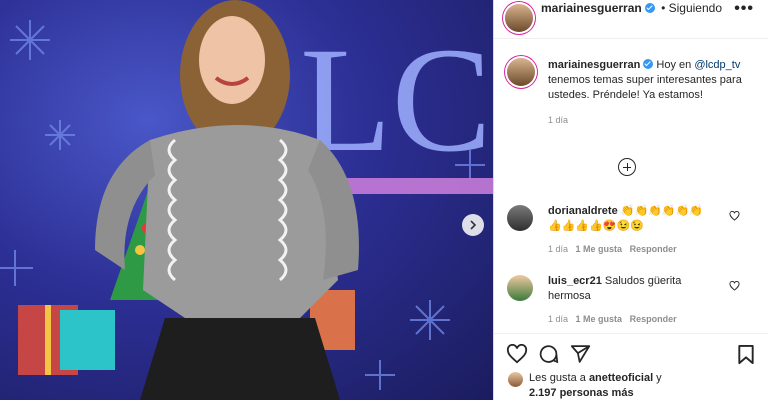  I want to click on header-username-row: mariainesguerran • Siguiendo, so click(631, 8).